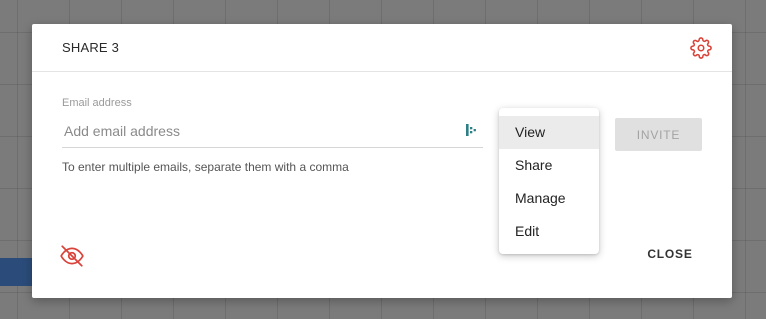 The image size is (766, 319). What do you see at coordinates (259, 131) in the screenshot?
I see `email-field` at bounding box center [259, 131].